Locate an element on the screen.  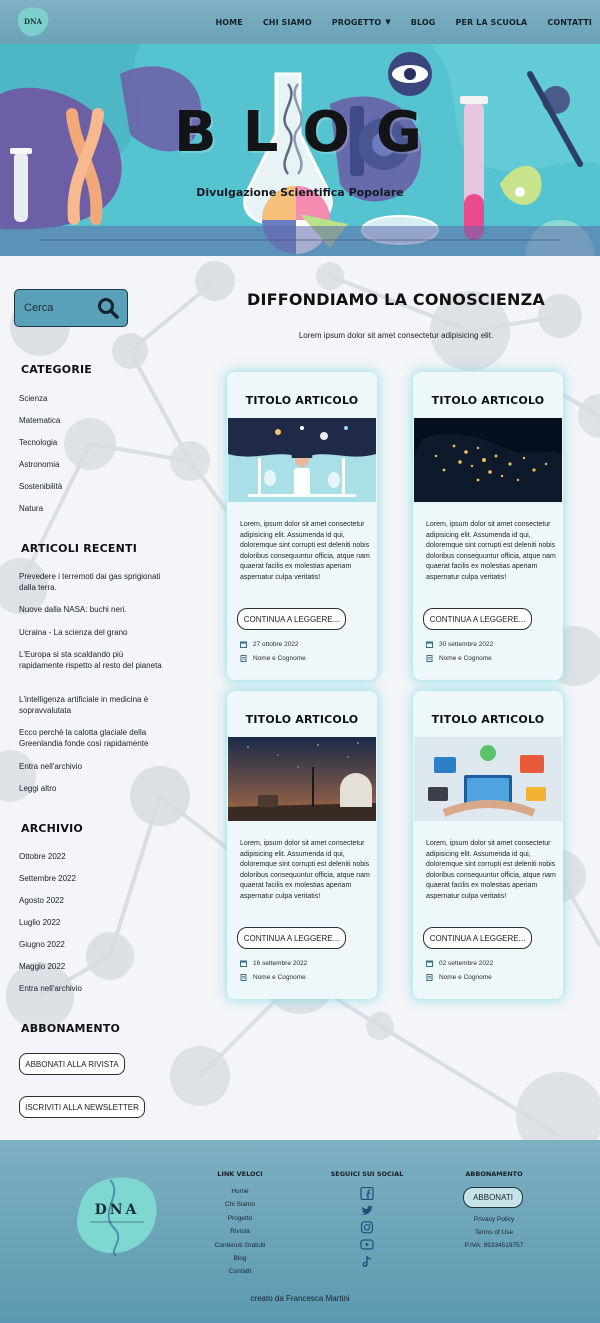
card-date: 16 settembre 2022 is located at coordinates (273, 963).